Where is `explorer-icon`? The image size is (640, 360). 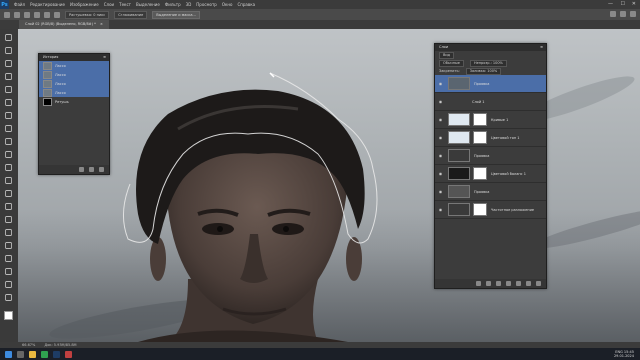 explorer-icon is located at coordinates (32, 354).